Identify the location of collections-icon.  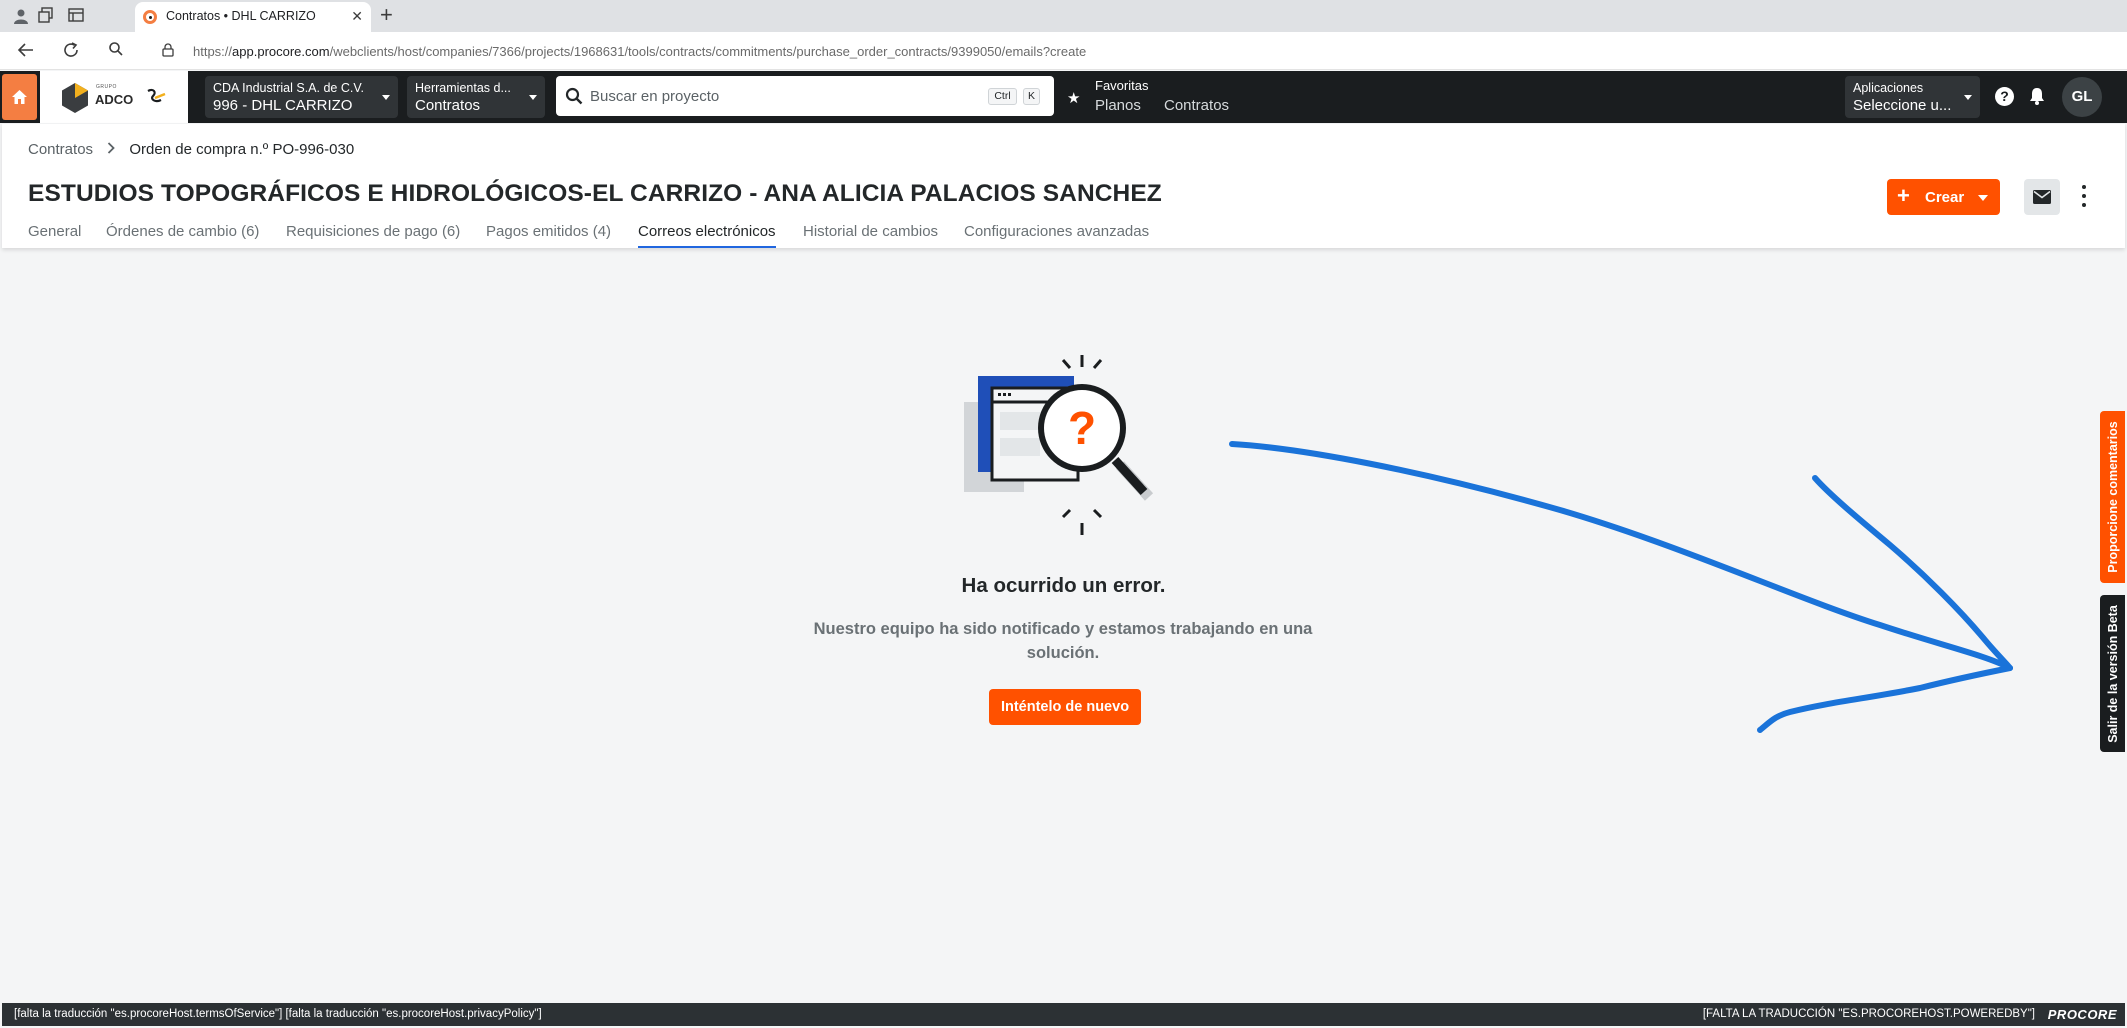
(46, 16).